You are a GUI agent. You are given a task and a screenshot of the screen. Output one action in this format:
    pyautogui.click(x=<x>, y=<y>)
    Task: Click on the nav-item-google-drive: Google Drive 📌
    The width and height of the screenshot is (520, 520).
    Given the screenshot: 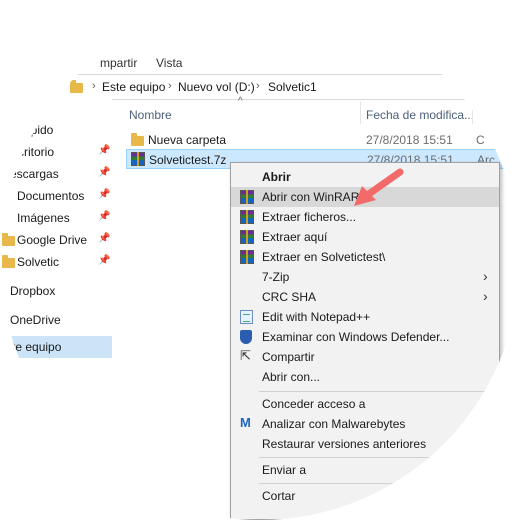 What is the action you would take?
    pyautogui.click(x=56, y=240)
    